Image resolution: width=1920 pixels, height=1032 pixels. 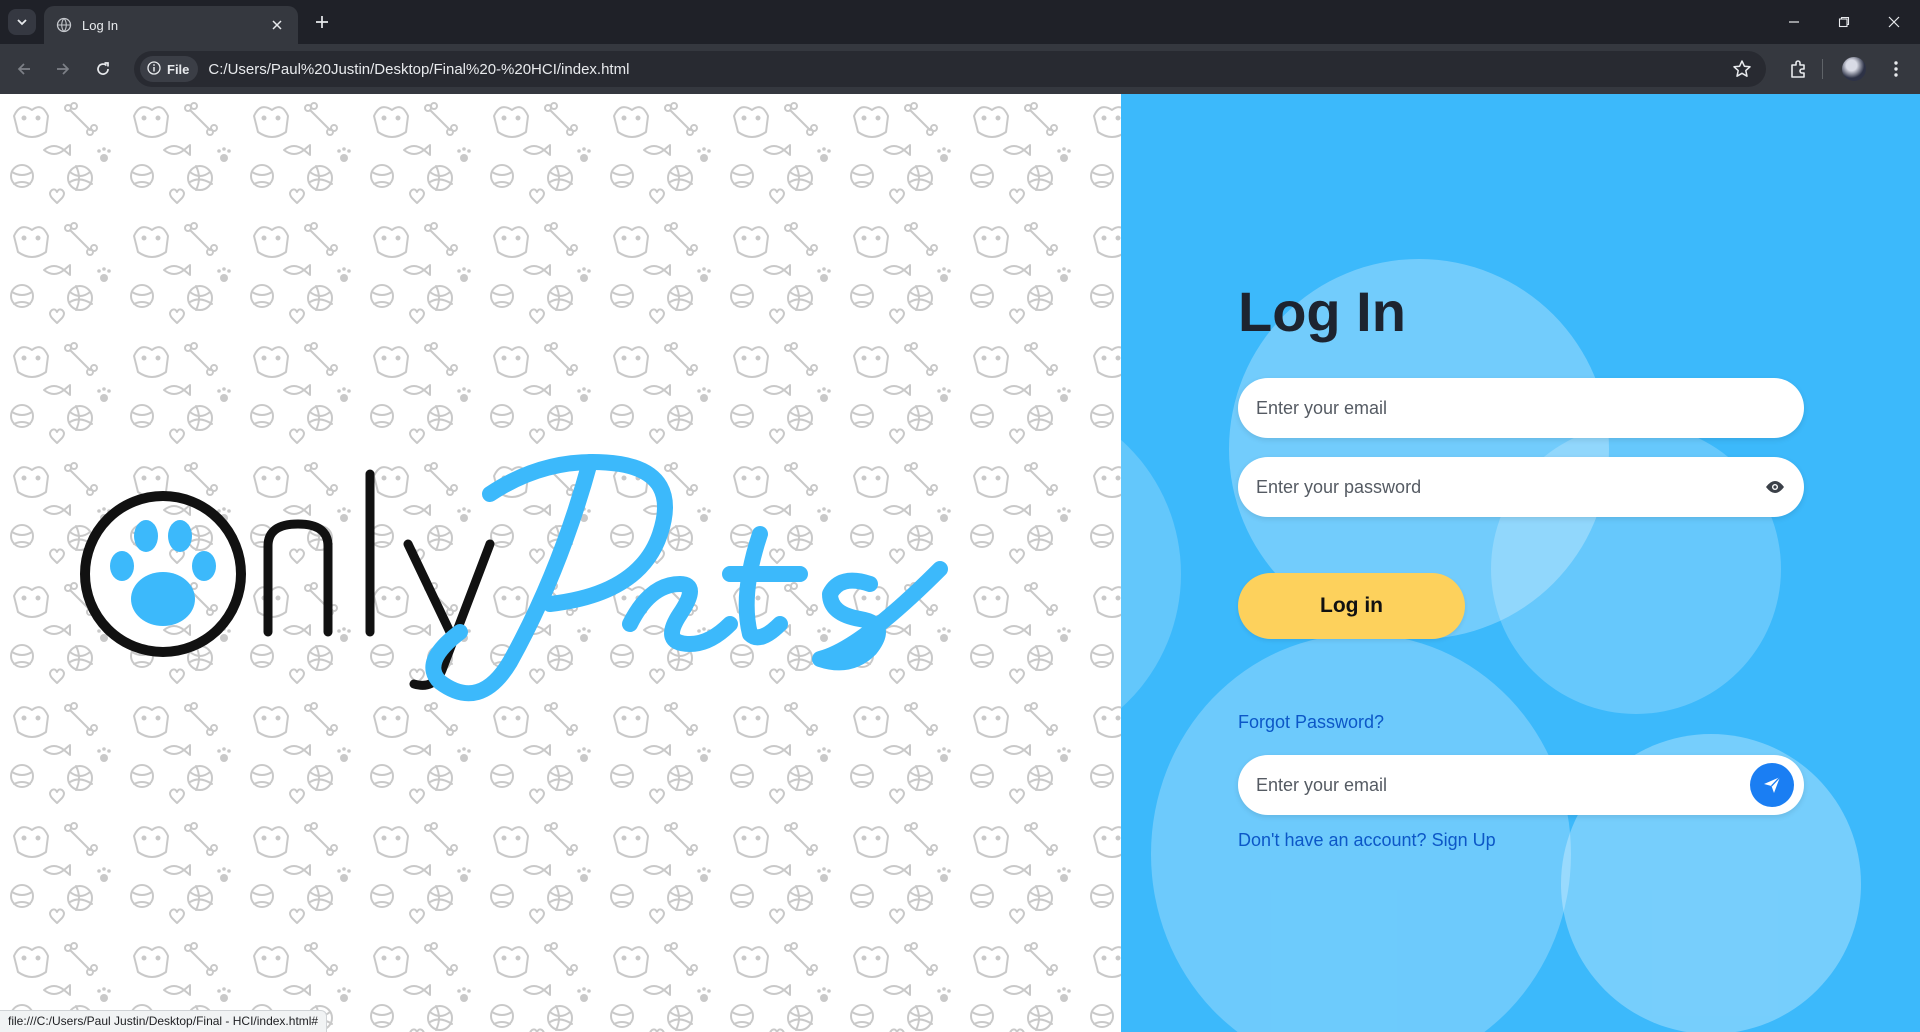 I want to click on send-button, so click(x=1772, y=785).